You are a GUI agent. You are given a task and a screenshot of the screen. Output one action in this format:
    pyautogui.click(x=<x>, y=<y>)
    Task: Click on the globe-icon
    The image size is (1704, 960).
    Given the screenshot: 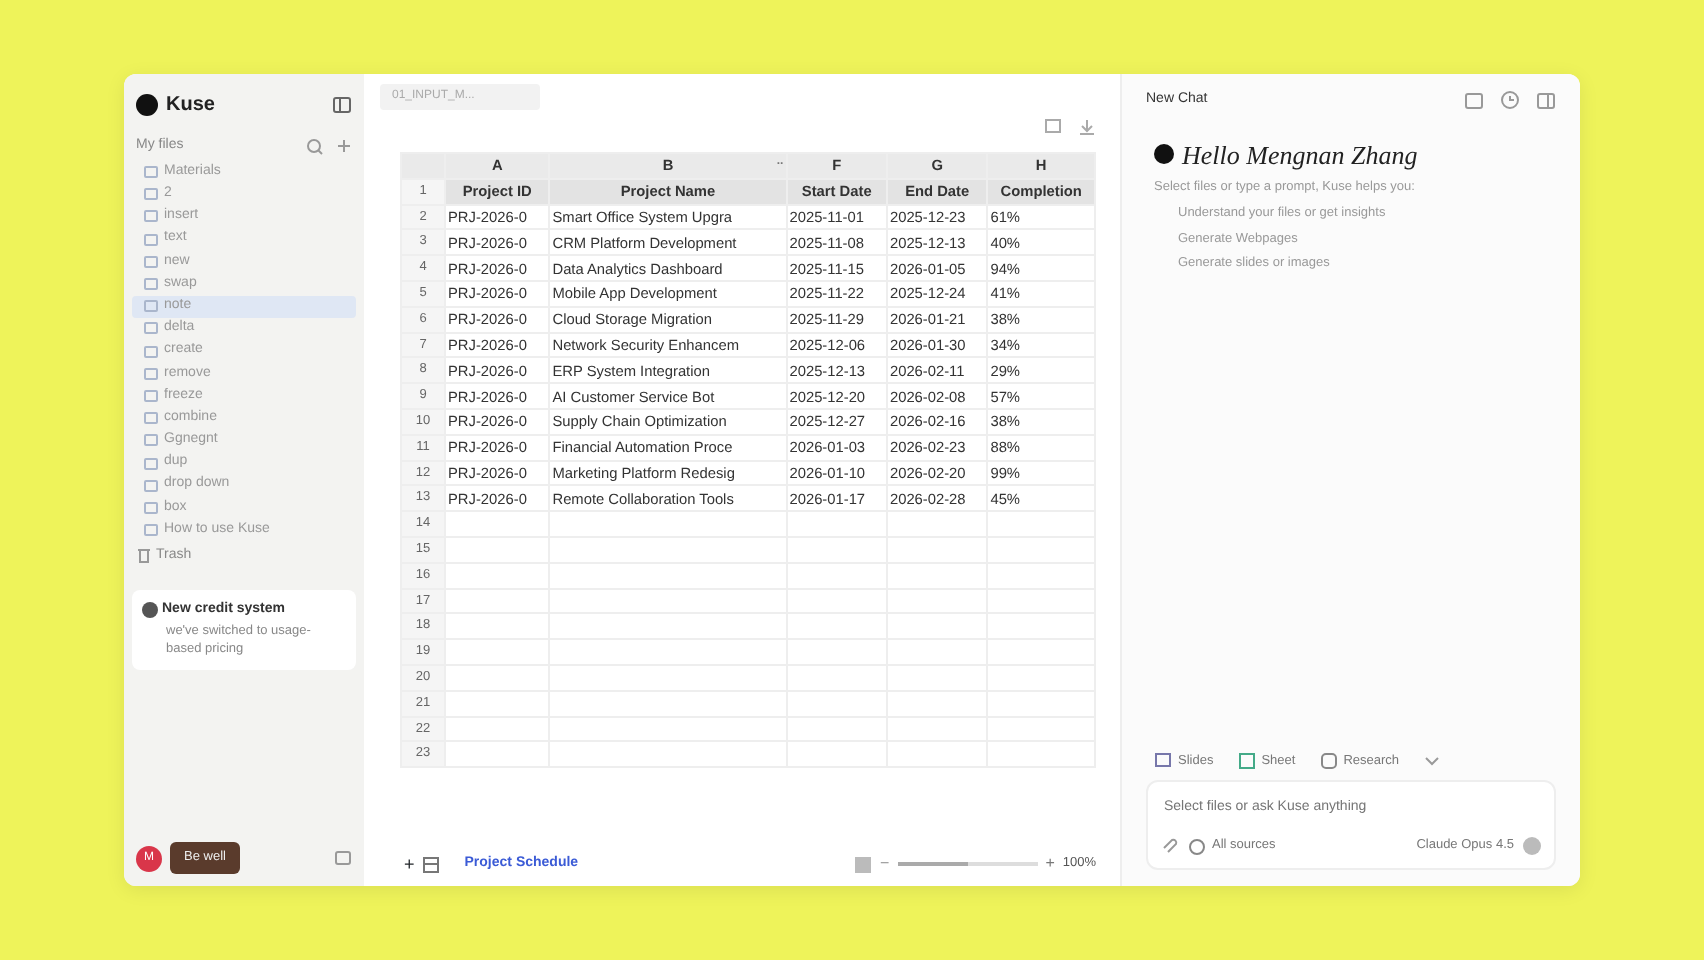 What is the action you would take?
    pyautogui.click(x=1197, y=846)
    